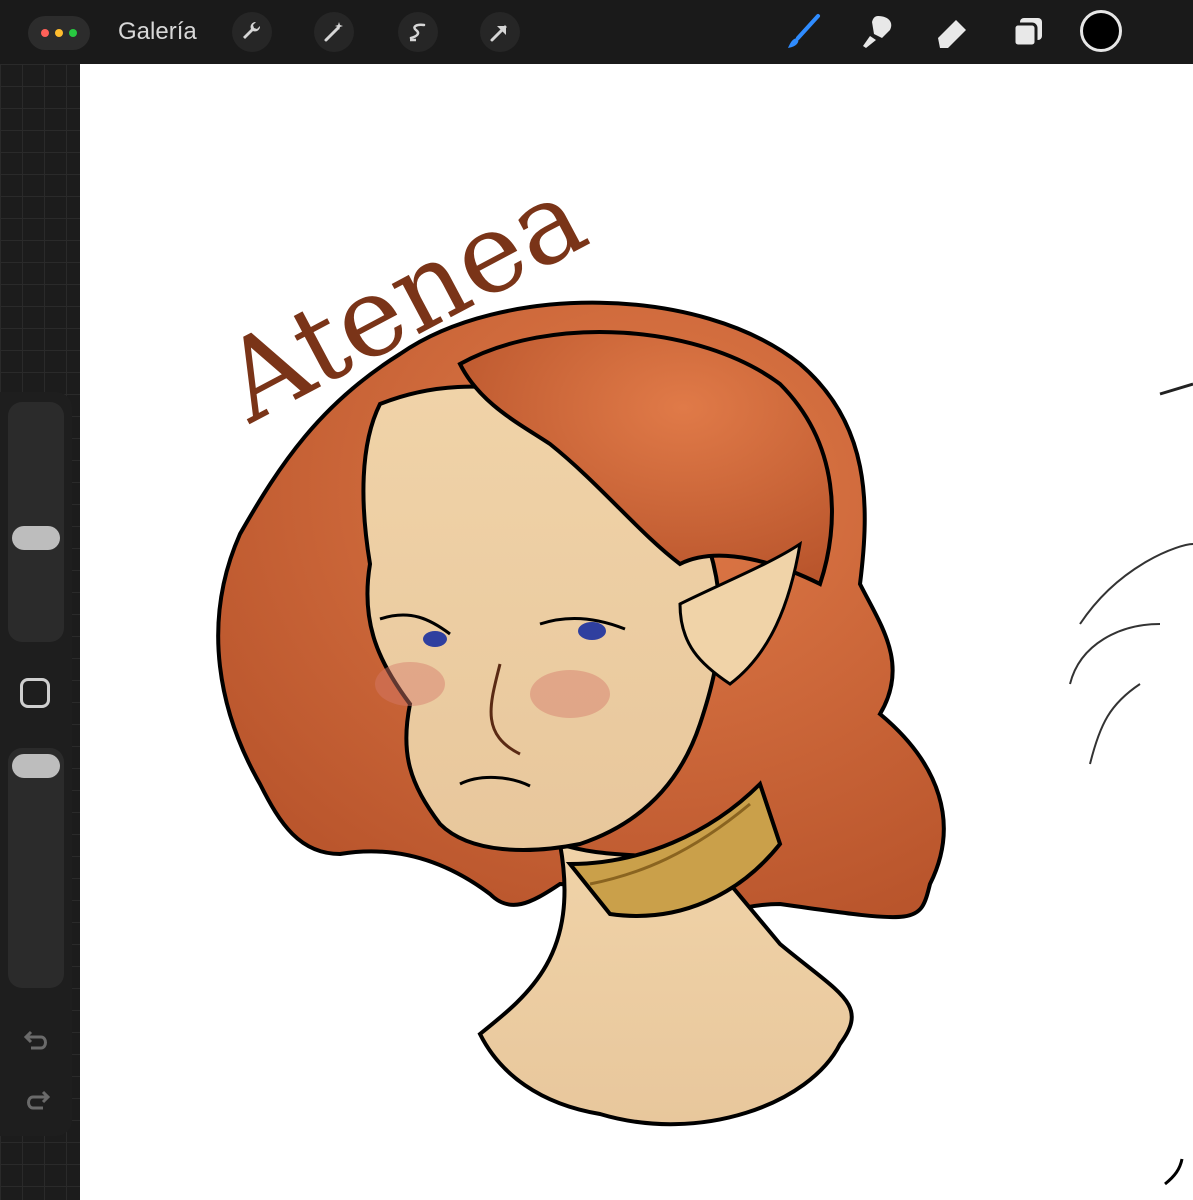  I want to click on opacity-thumb, so click(36, 766).